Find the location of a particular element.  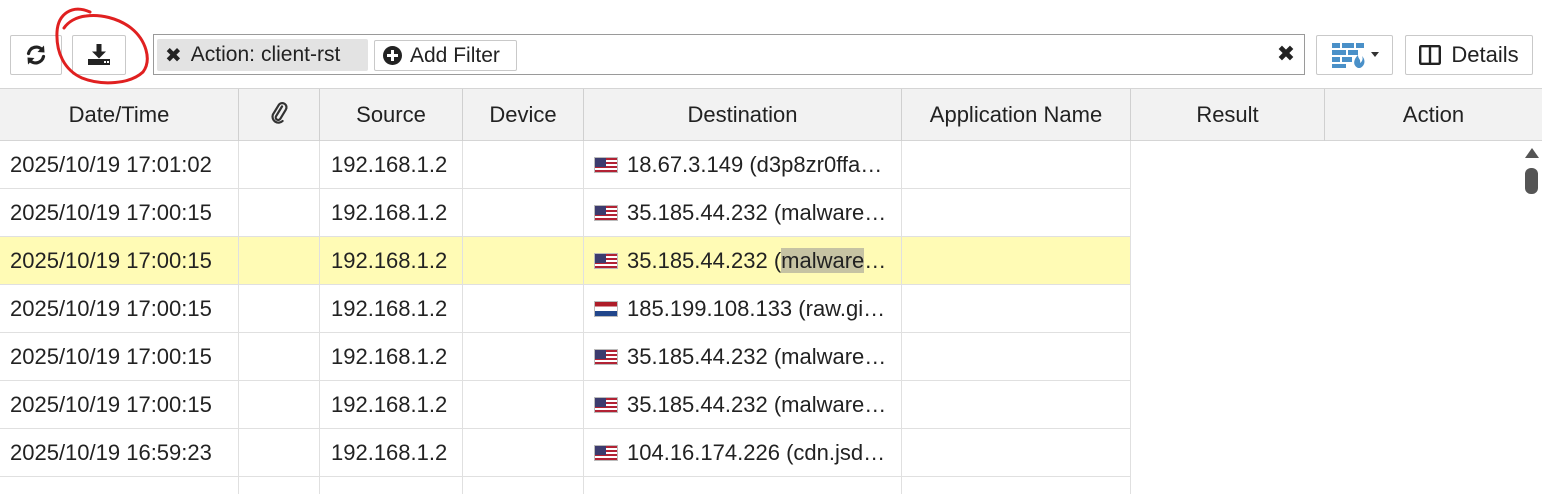

vertical-scrollbar is located at coordinates (1531, 317).